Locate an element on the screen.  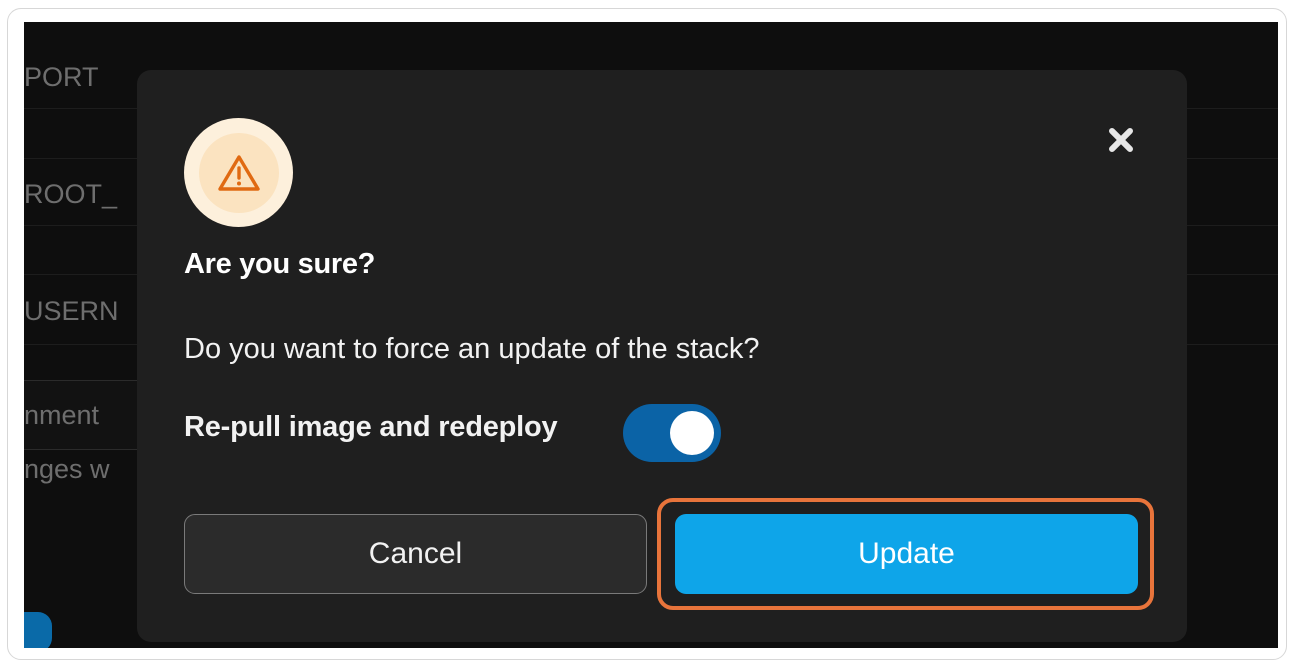
dialog-title: Are you sure? is located at coordinates (280, 264).